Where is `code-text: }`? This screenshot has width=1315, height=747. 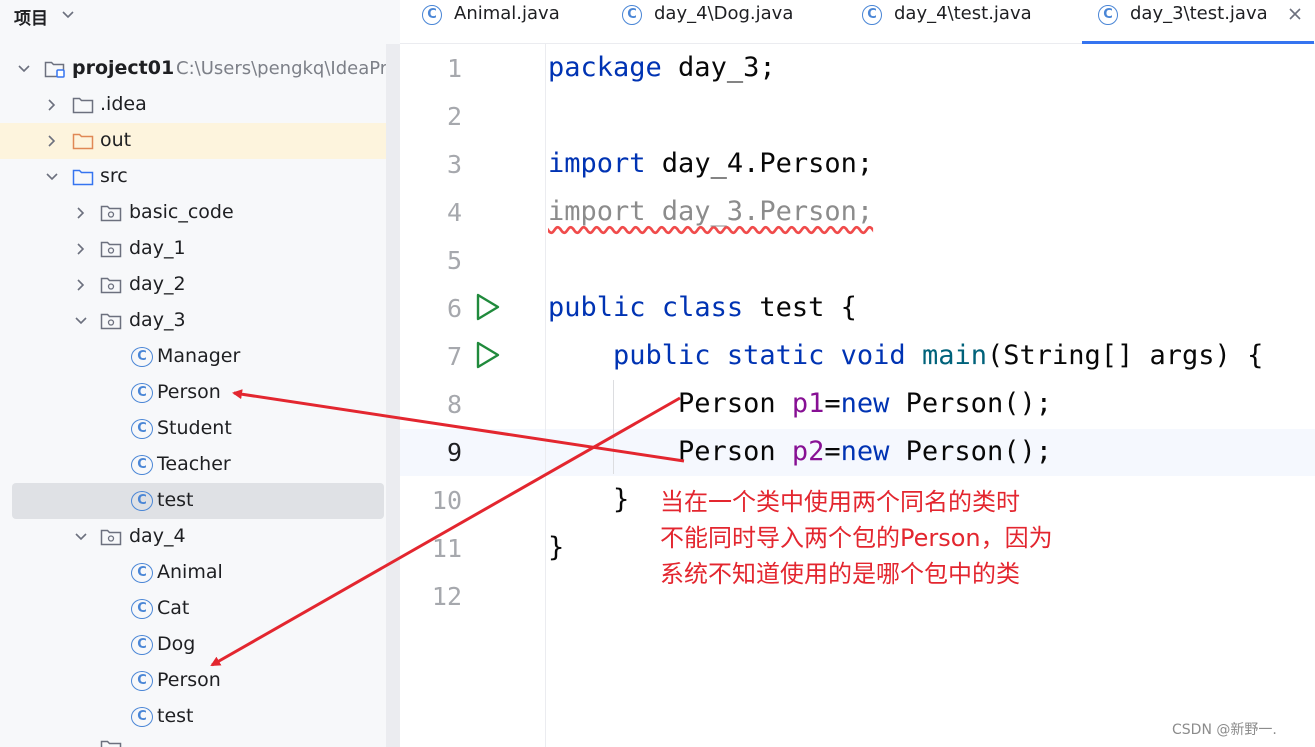
code-text: } is located at coordinates (556, 547).